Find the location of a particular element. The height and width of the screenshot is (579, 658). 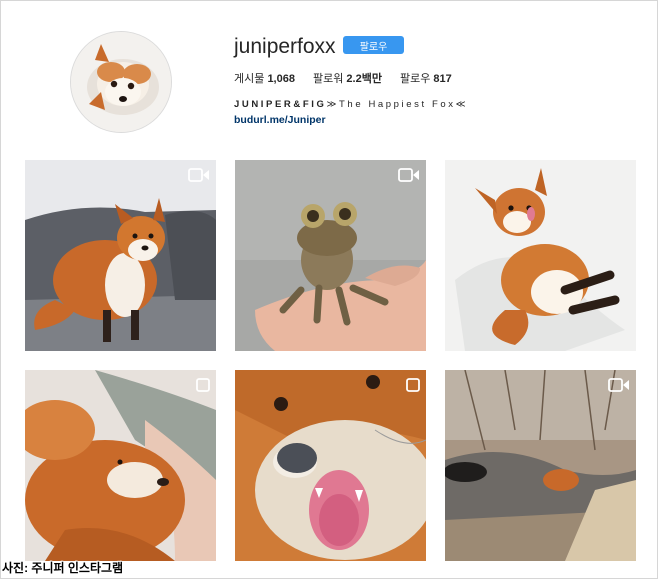

profile-bio: JUNIPER&FIG≫The Happiest Fox≪ is located at coordinates (351, 104).